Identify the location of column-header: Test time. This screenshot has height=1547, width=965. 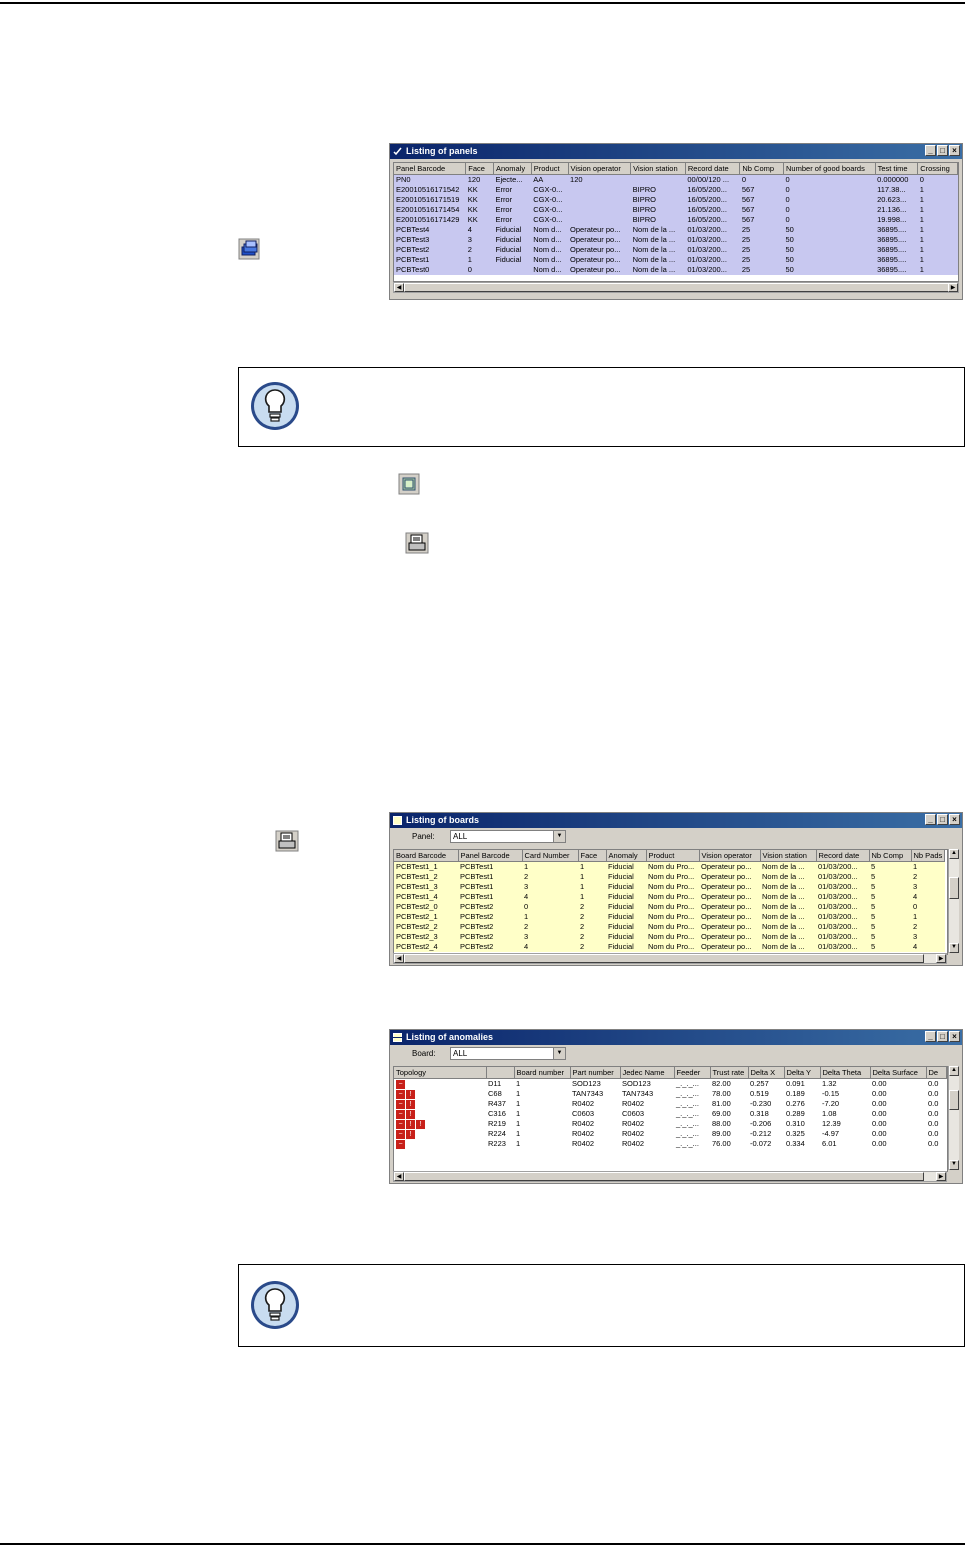
(897, 169).